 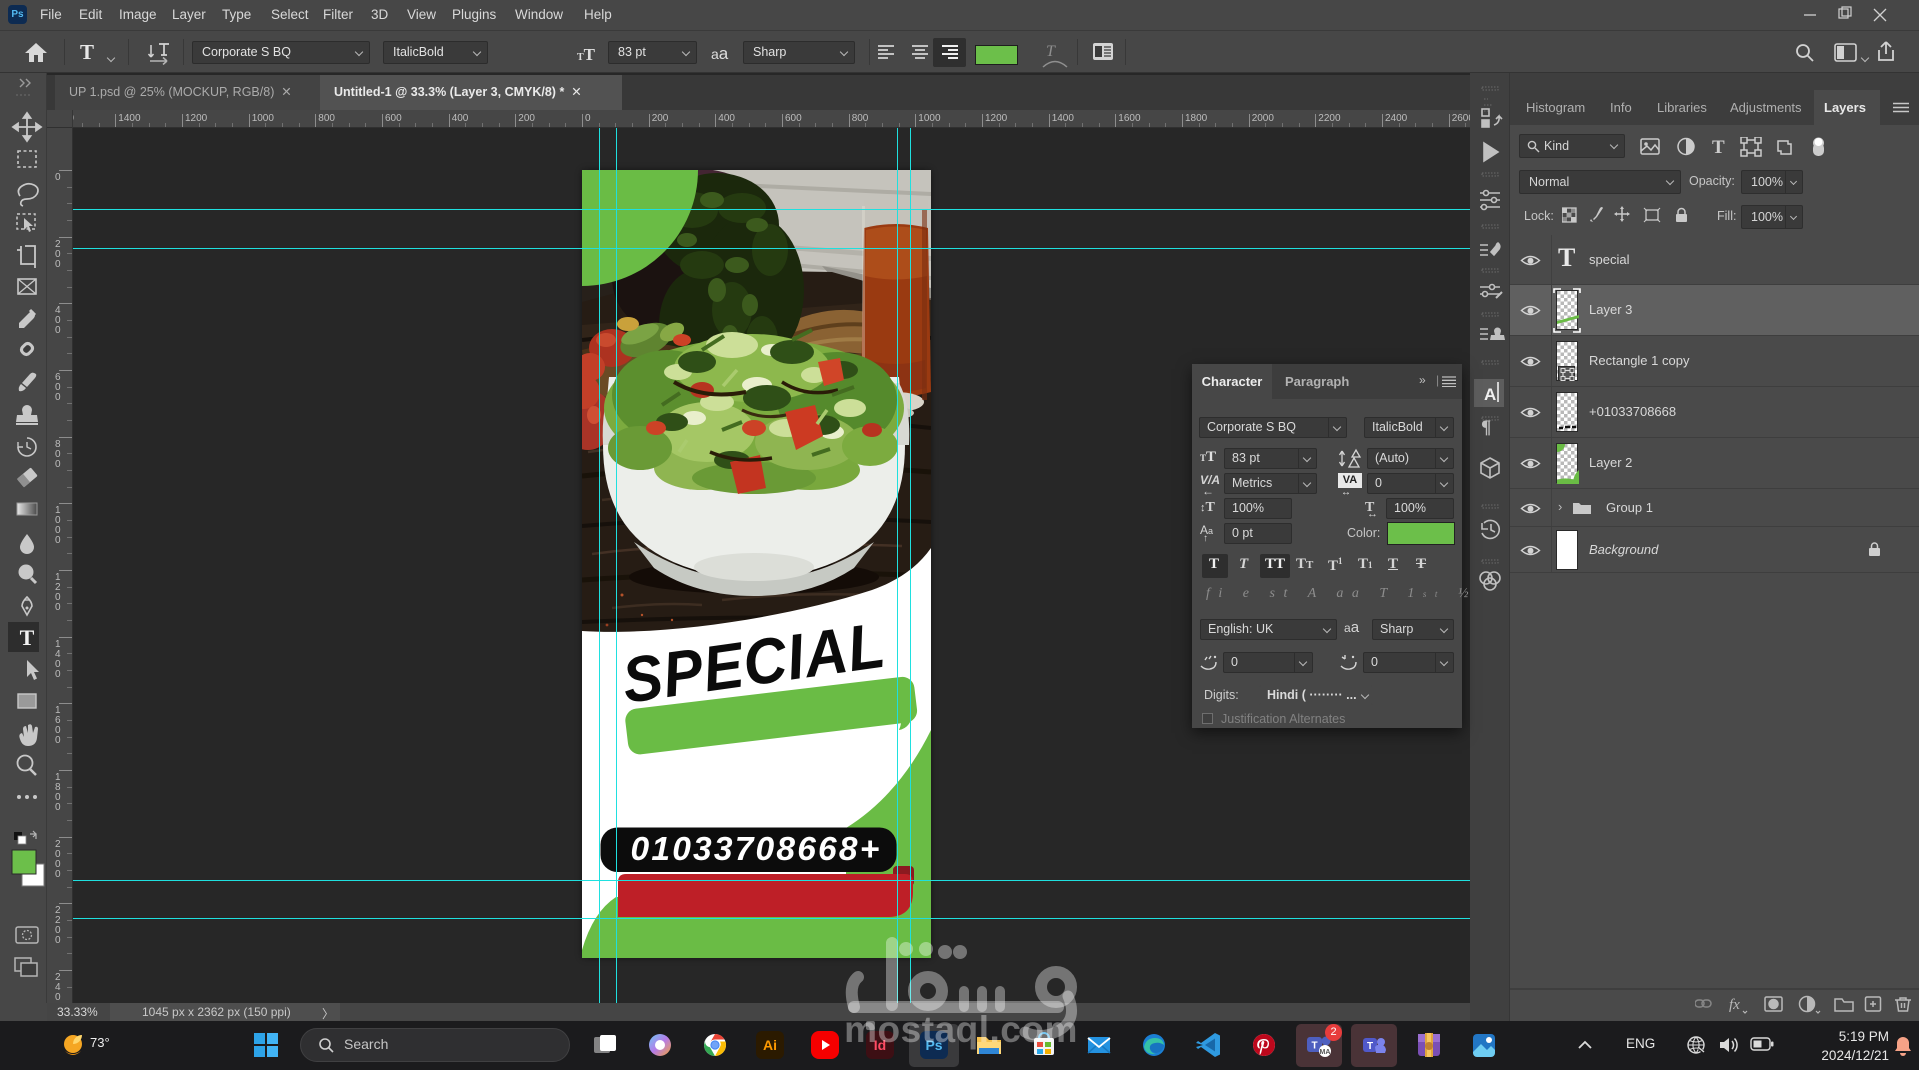 What do you see at coordinates (1734, 1005) in the screenshot?
I see `svg-text: fx` at bounding box center [1734, 1005].